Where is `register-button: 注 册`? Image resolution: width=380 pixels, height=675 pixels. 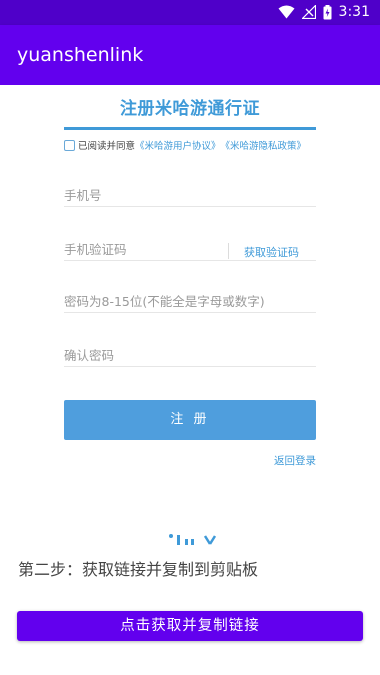
register-button: 注 册 is located at coordinates (190, 420).